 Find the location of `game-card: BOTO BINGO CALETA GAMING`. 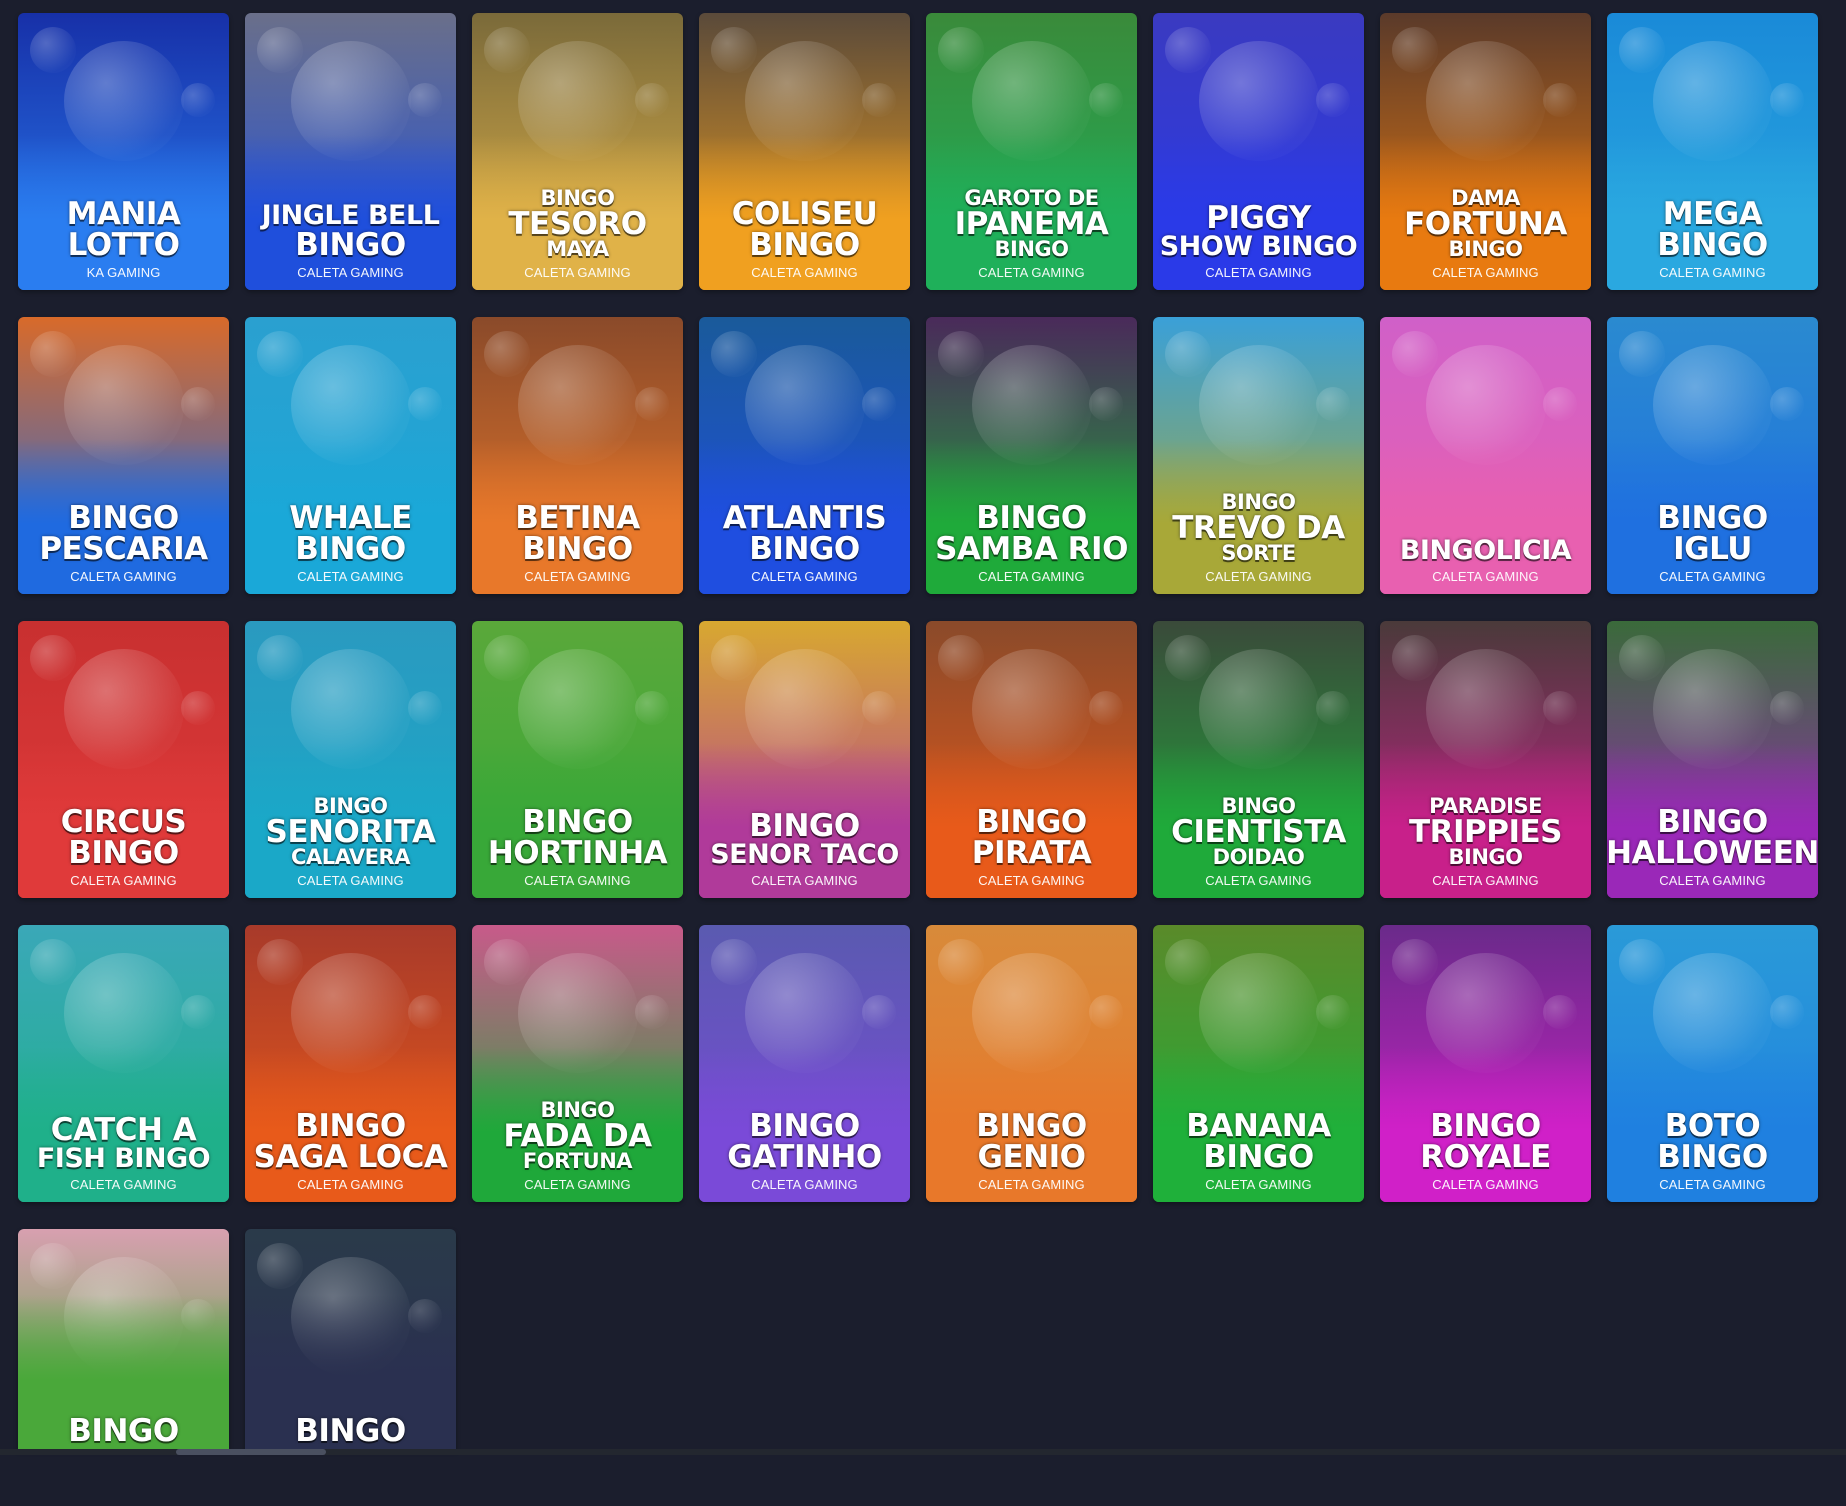

game-card: BOTO BINGO CALETA GAMING is located at coordinates (1712, 1063).